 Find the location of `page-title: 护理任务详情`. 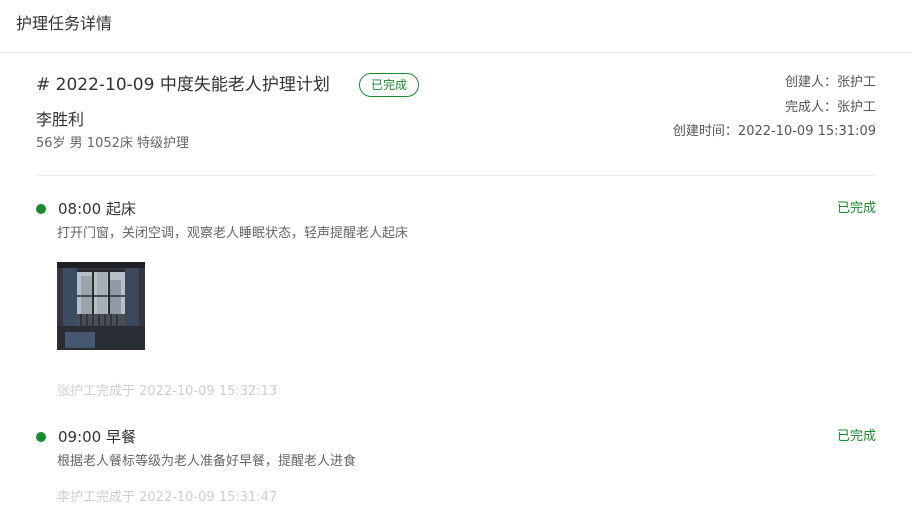

page-title: 护理任务详情 is located at coordinates (64, 23).